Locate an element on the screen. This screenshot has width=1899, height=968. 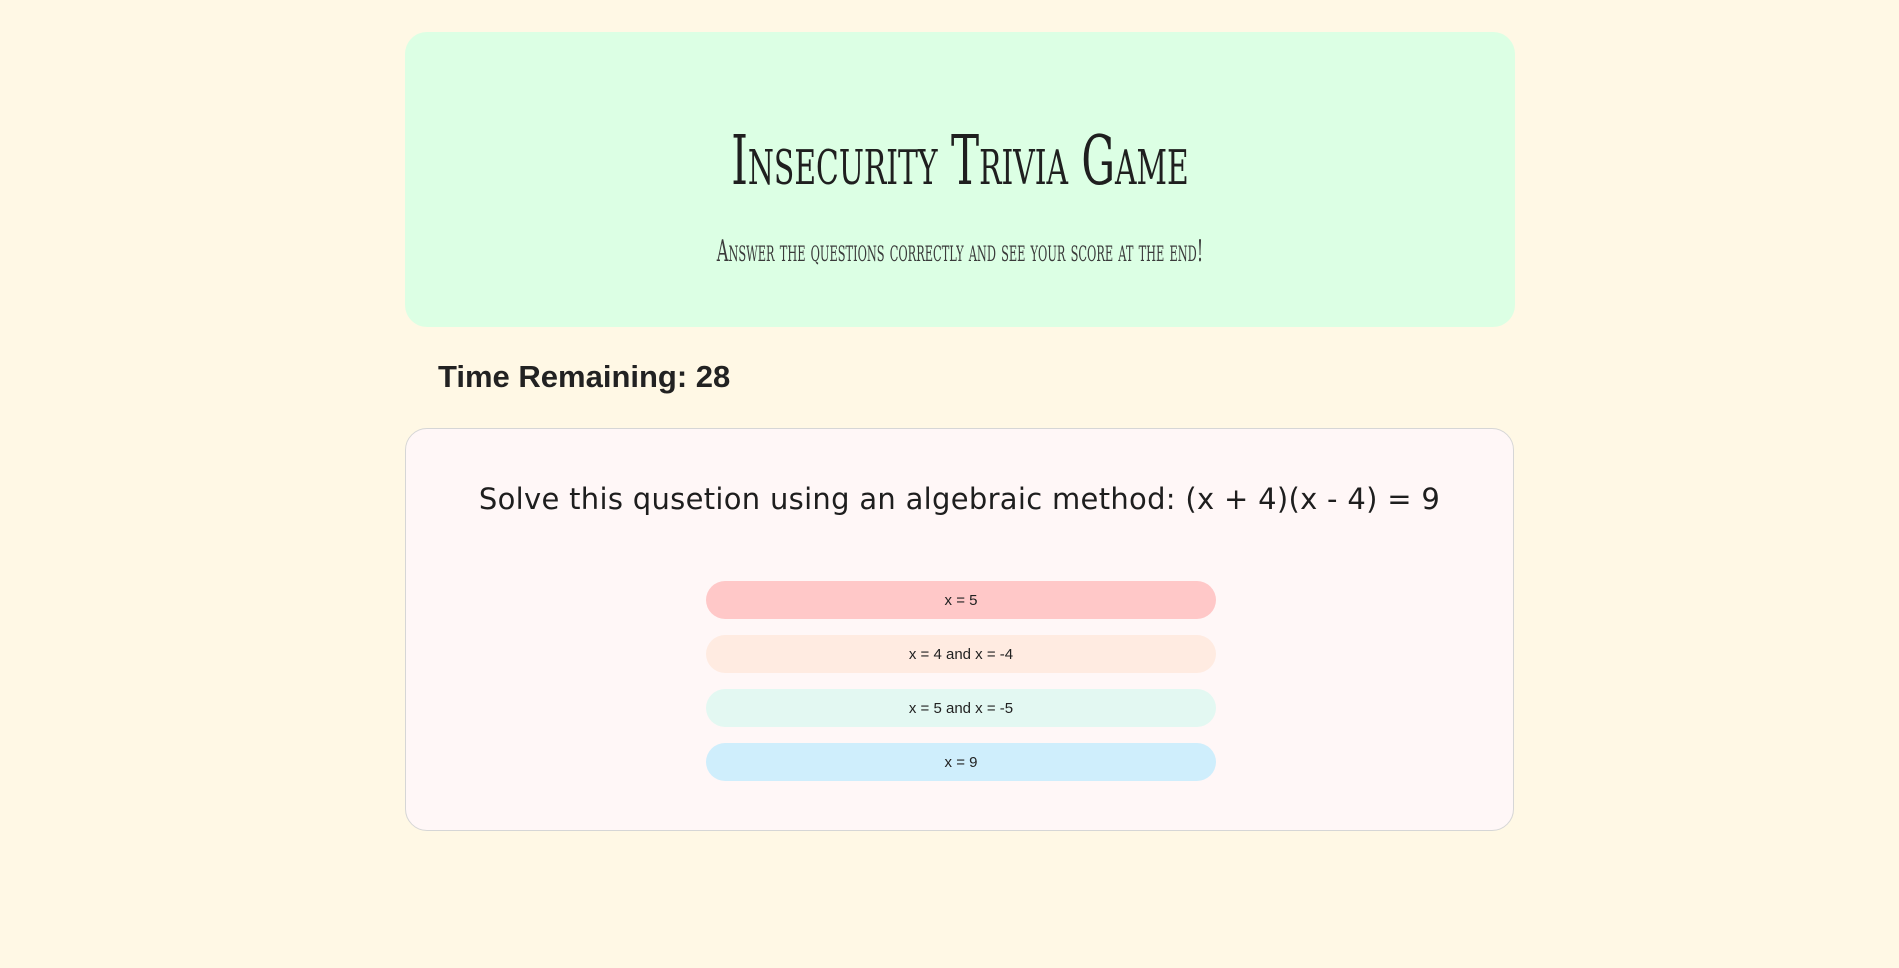
answer-button-3: x = 5 and x = -5 is located at coordinates (961, 708).